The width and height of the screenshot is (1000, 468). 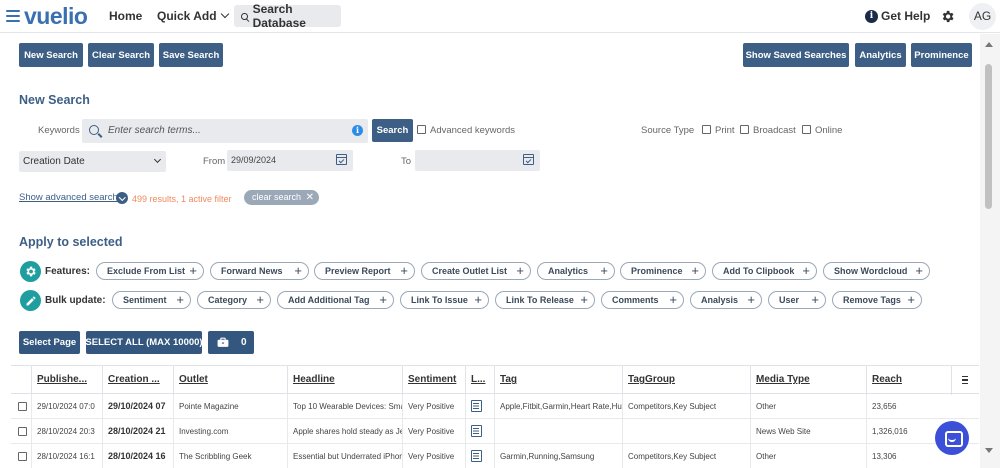 I want to click on feature-exclude-from-list: Exclude From List +, so click(x=150, y=271).